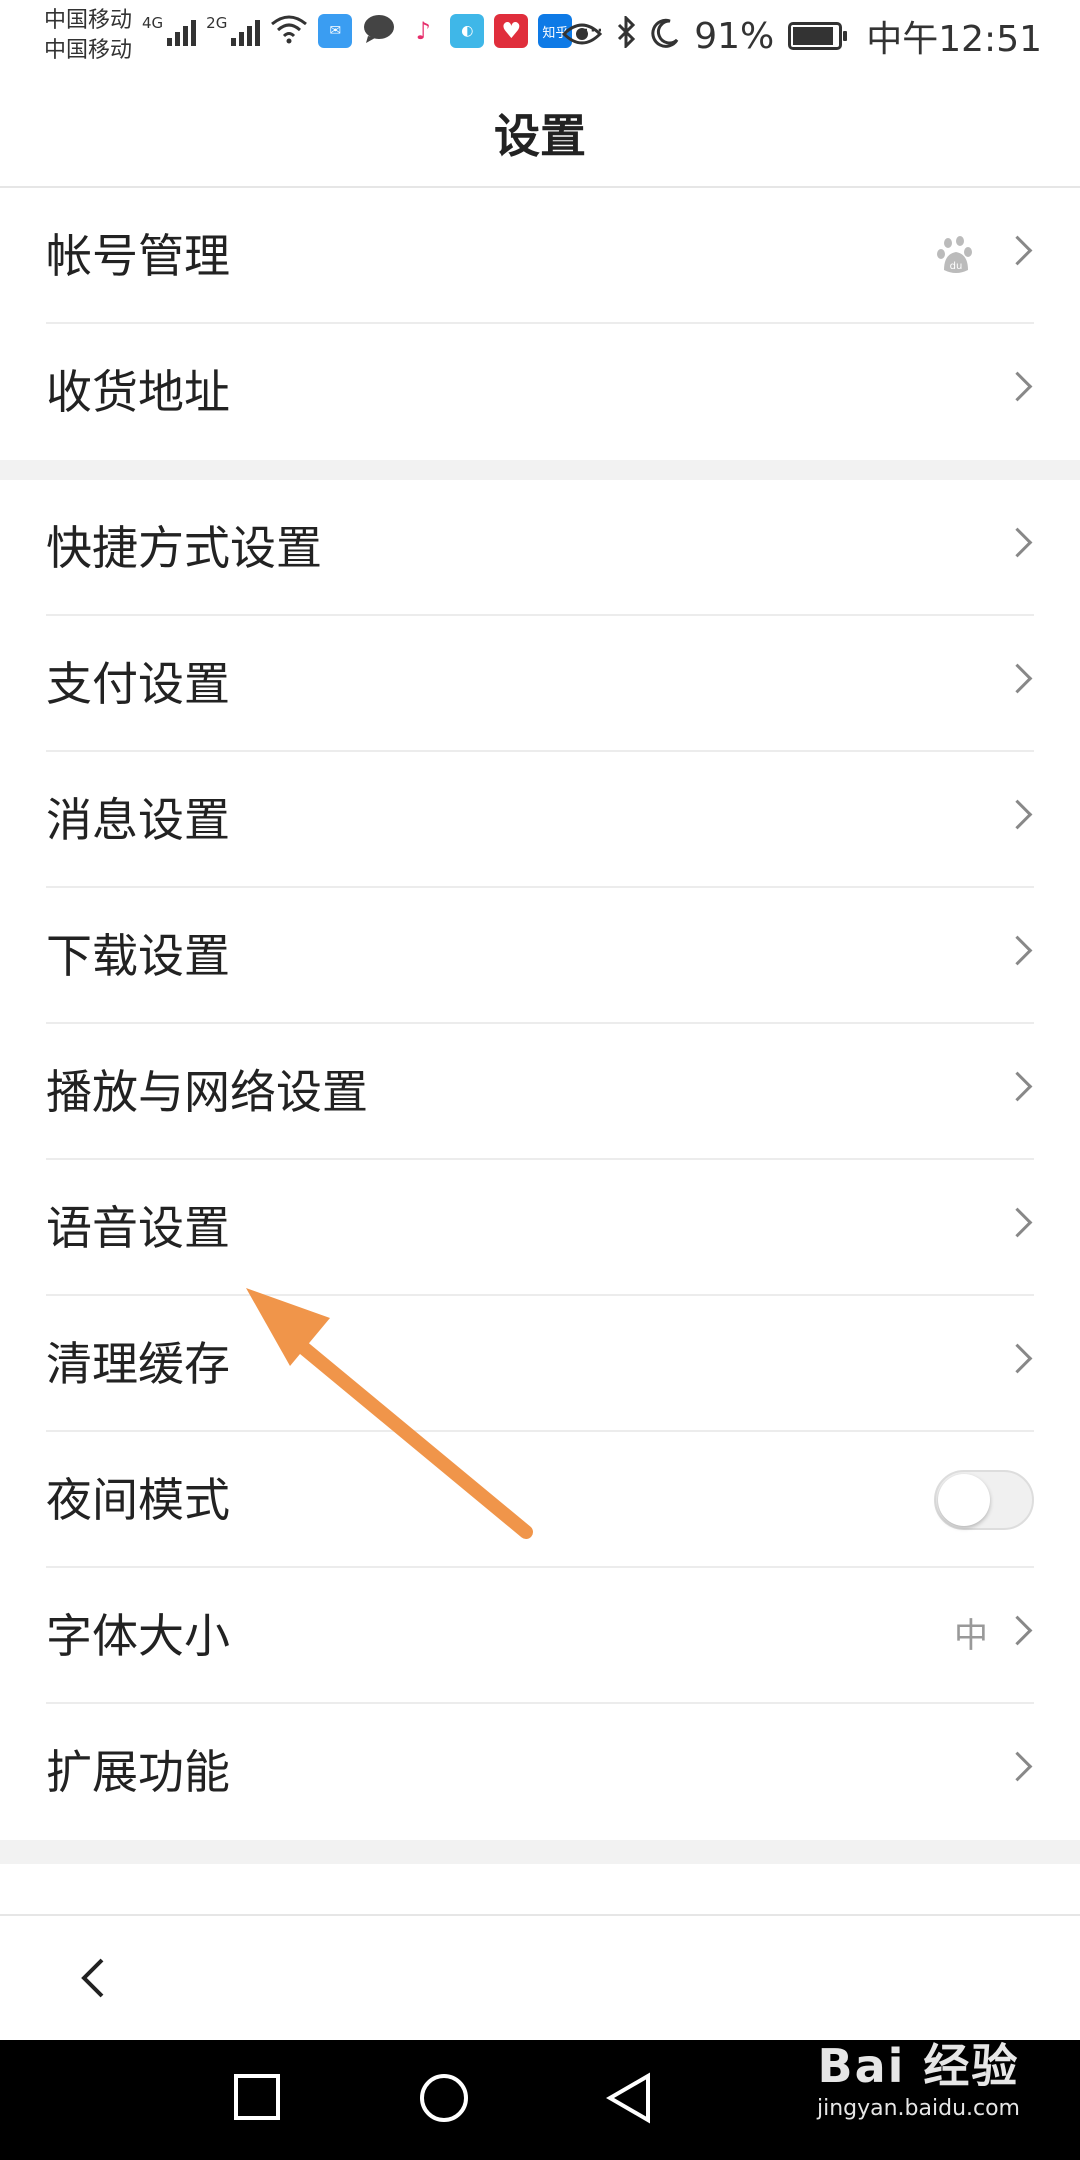  What do you see at coordinates (540, 1636) in the screenshot?
I see `setting-row-font-size: 字体大小 中` at bounding box center [540, 1636].